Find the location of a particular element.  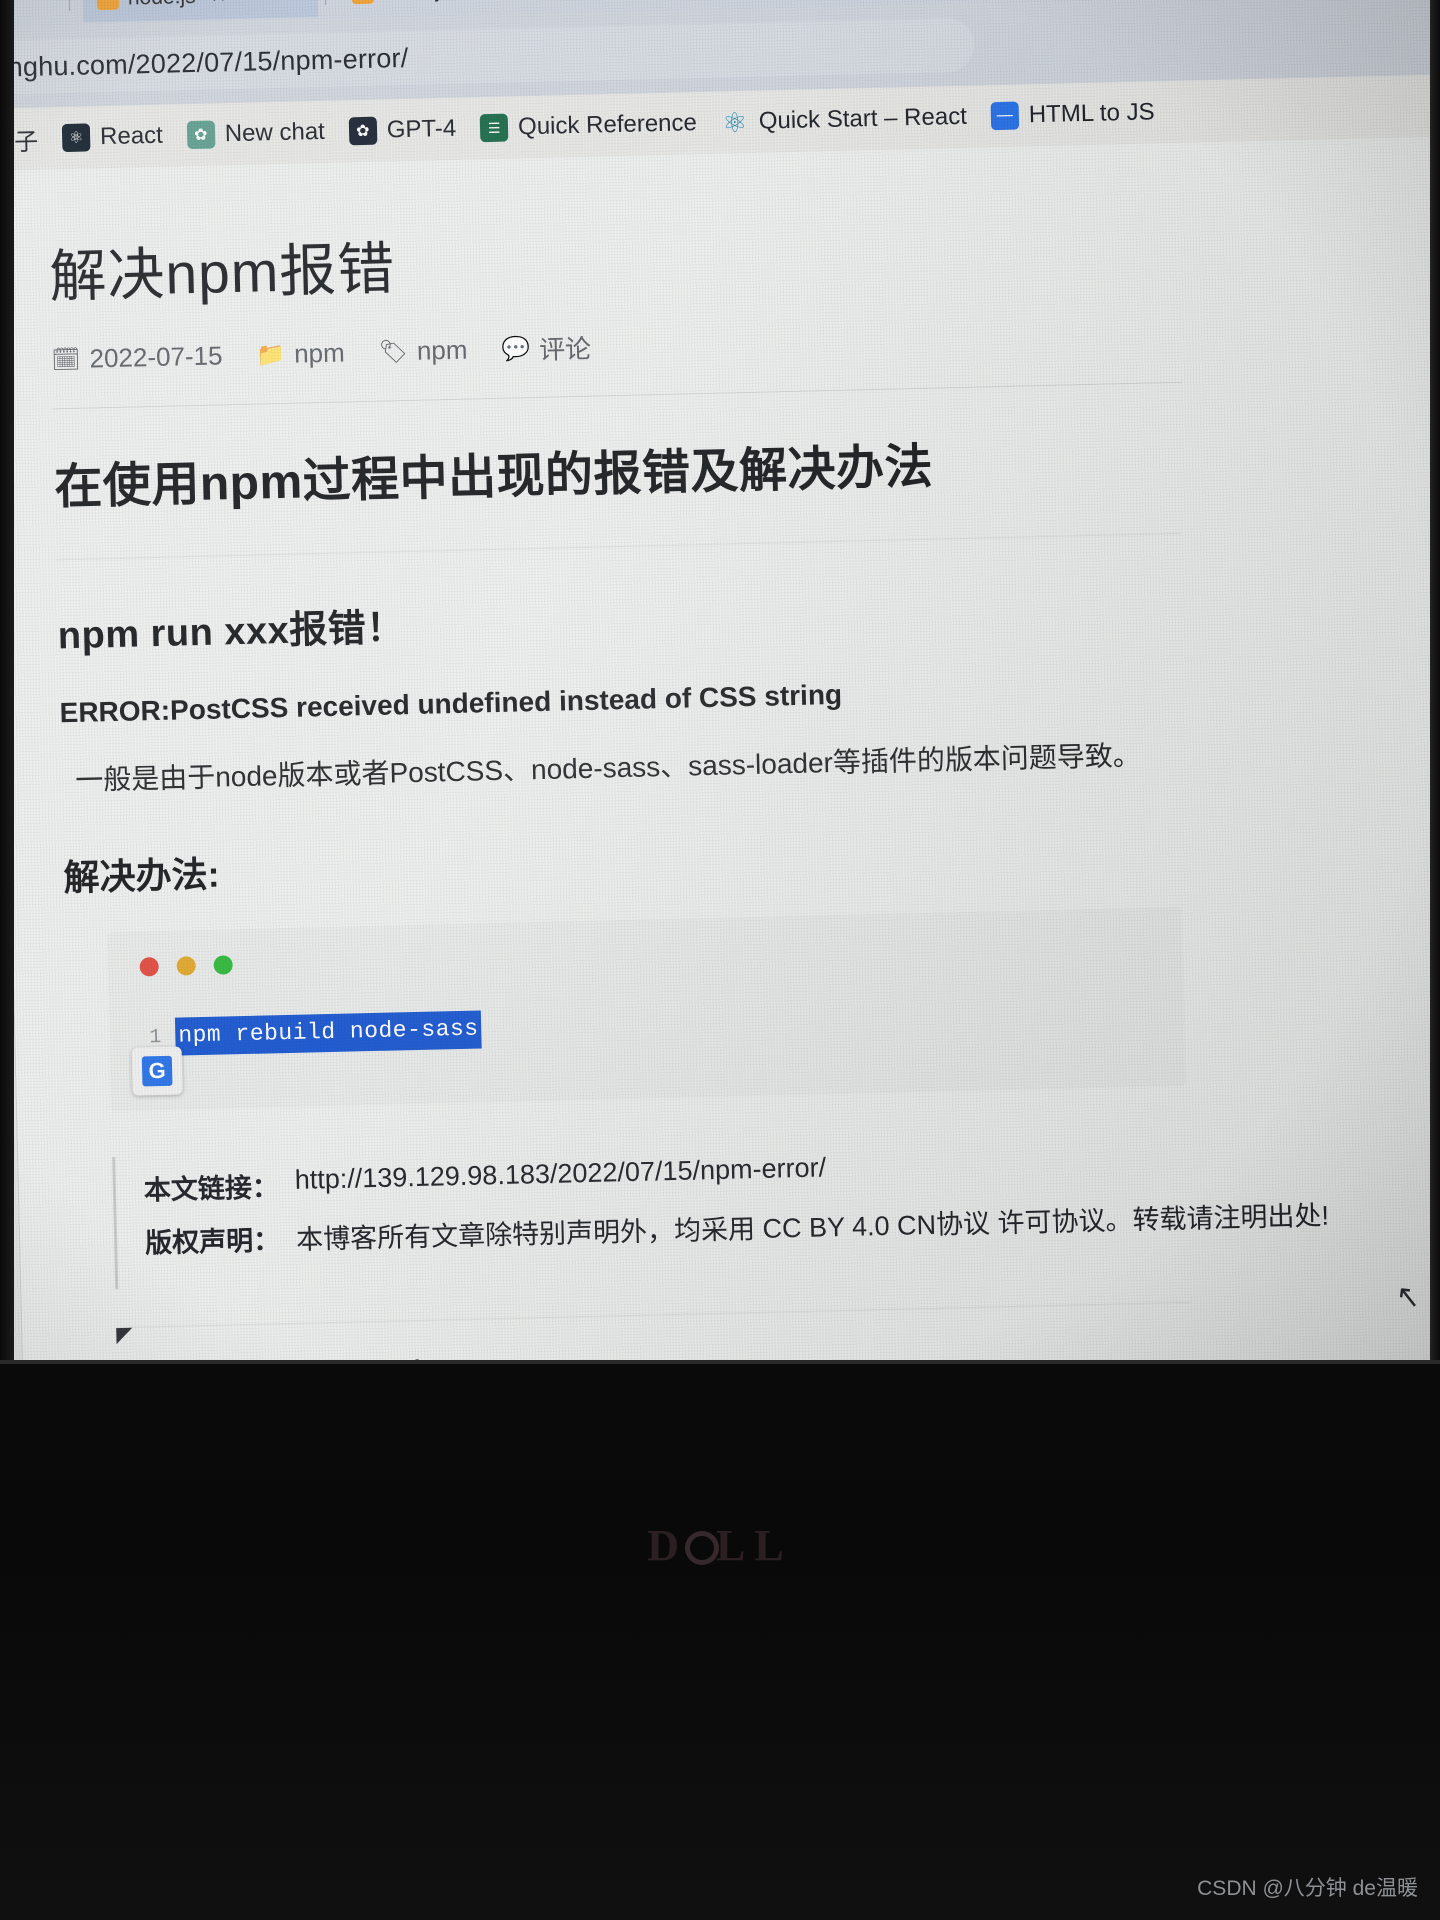

address-bar: houjianghu.com/2022/07/15/npm-error/ is located at coordinates (487, 57).